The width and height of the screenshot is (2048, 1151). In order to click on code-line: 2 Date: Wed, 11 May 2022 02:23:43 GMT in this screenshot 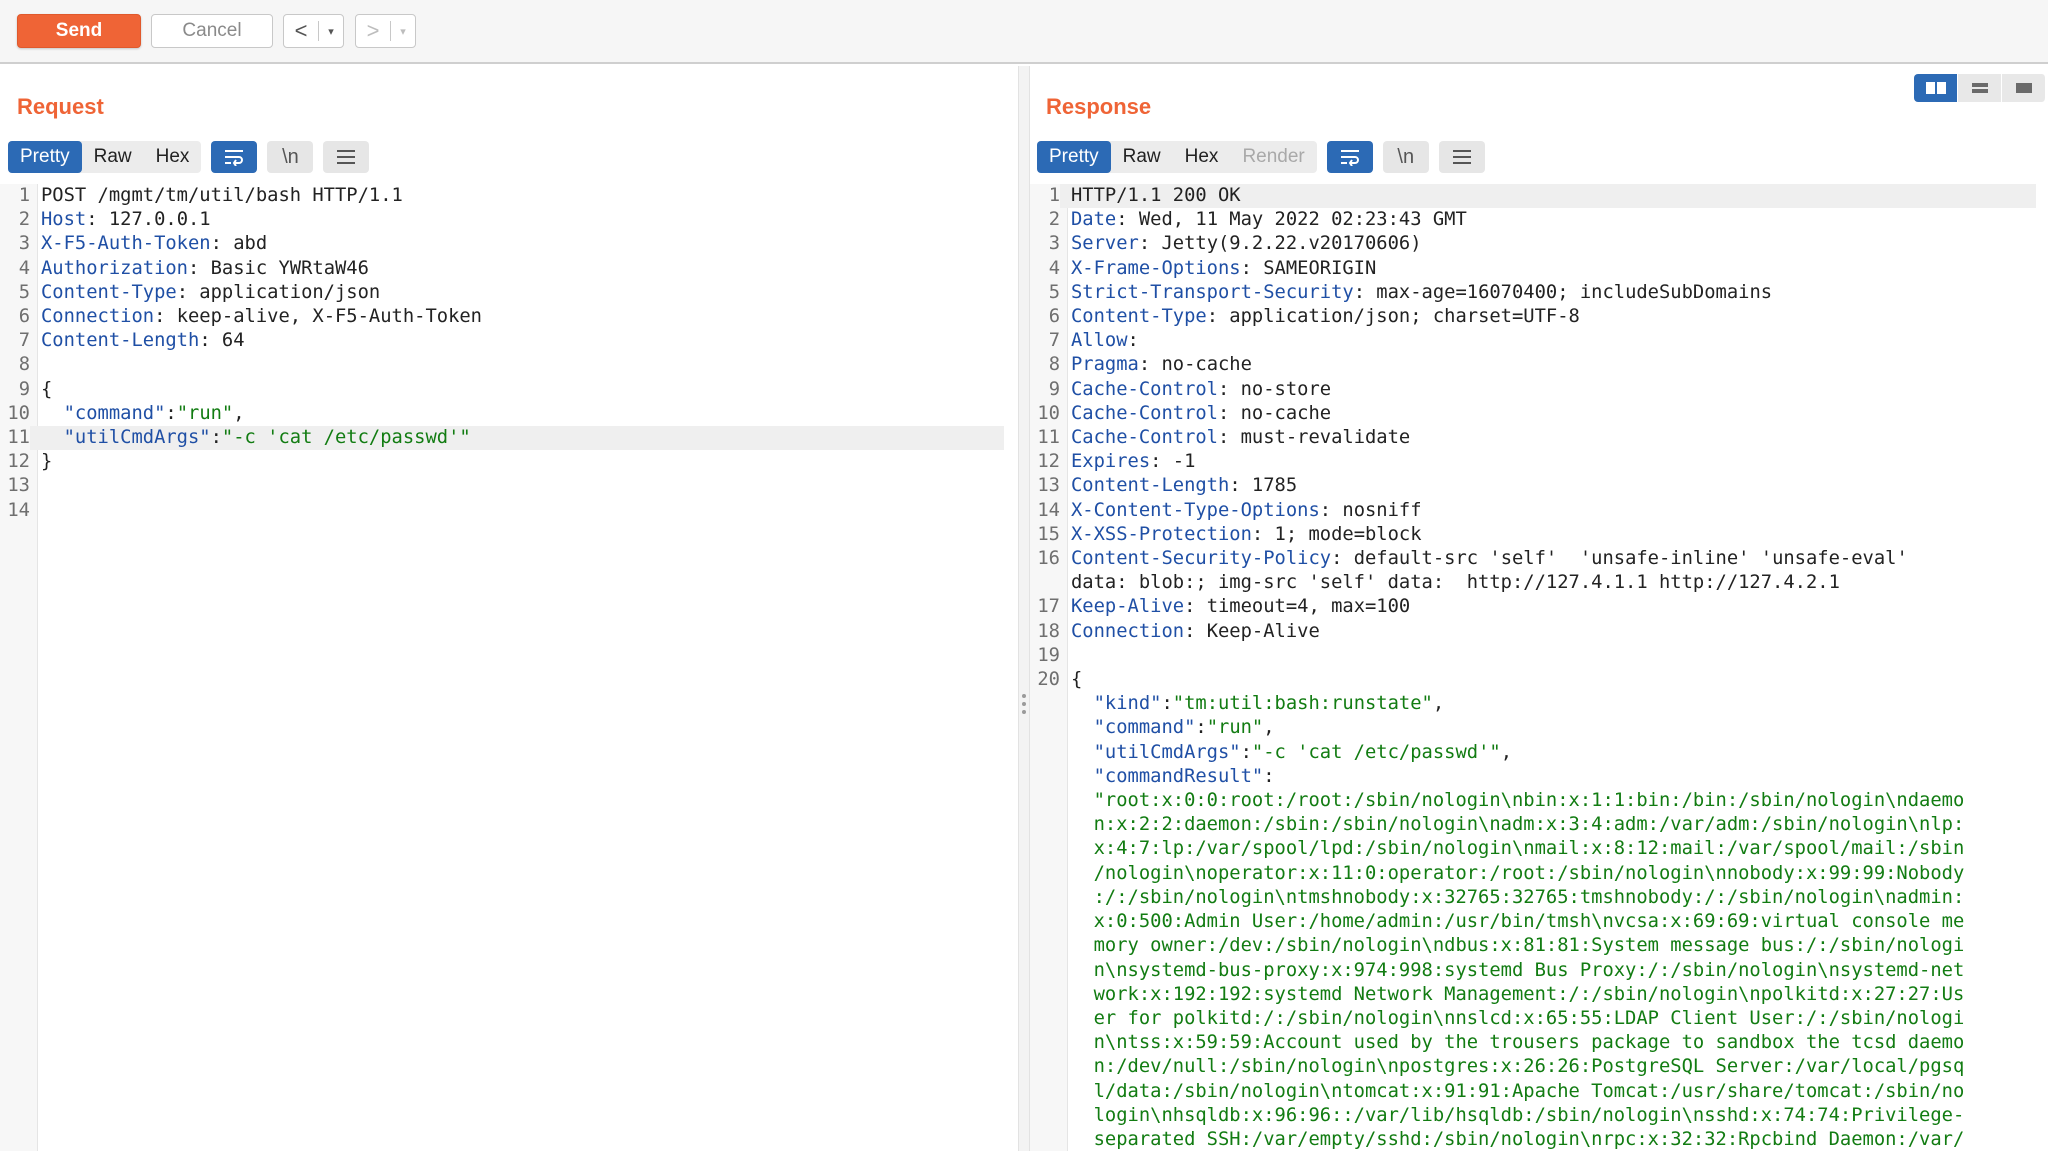, I will do `click(1533, 220)`.